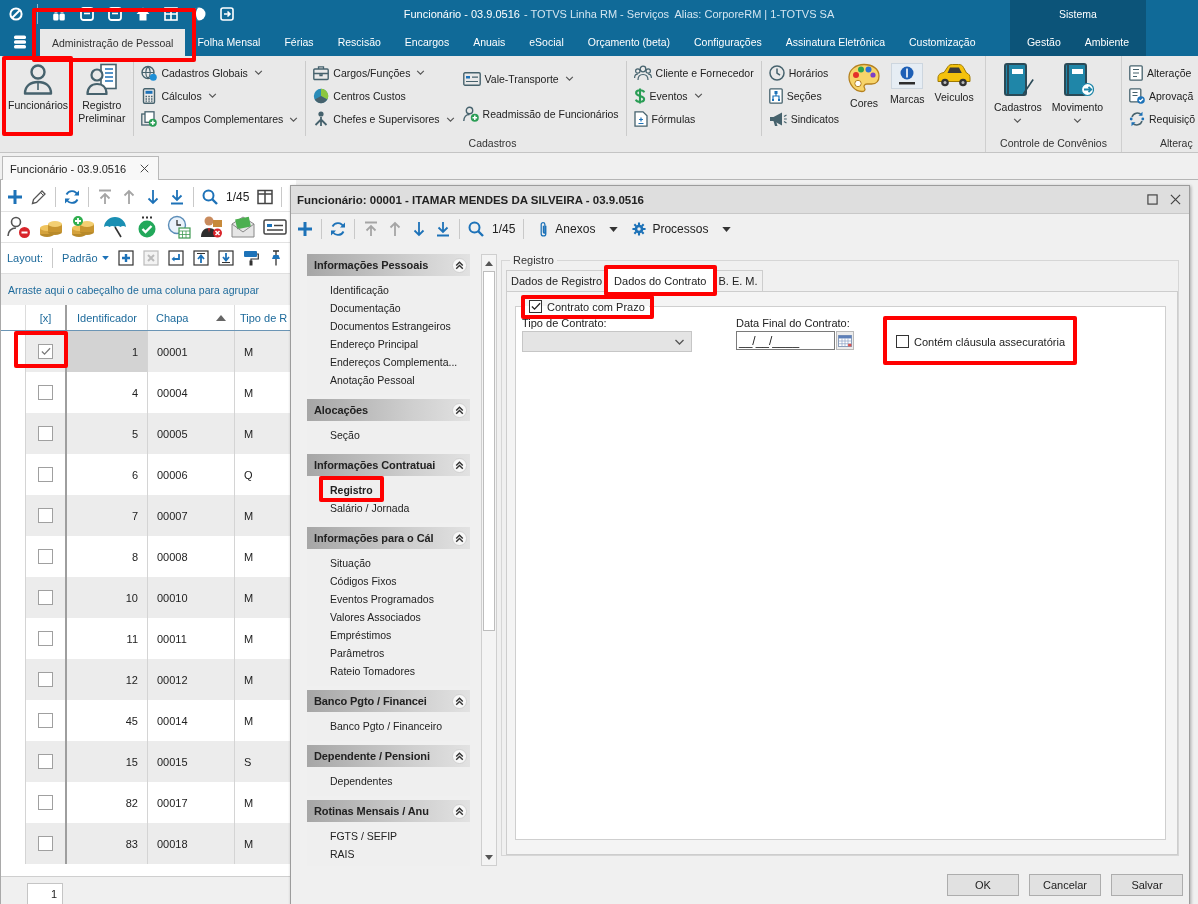  What do you see at coordinates (388, 701) in the screenshot?
I see `nav-group-header: Banco Pgto / Financei` at bounding box center [388, 701].